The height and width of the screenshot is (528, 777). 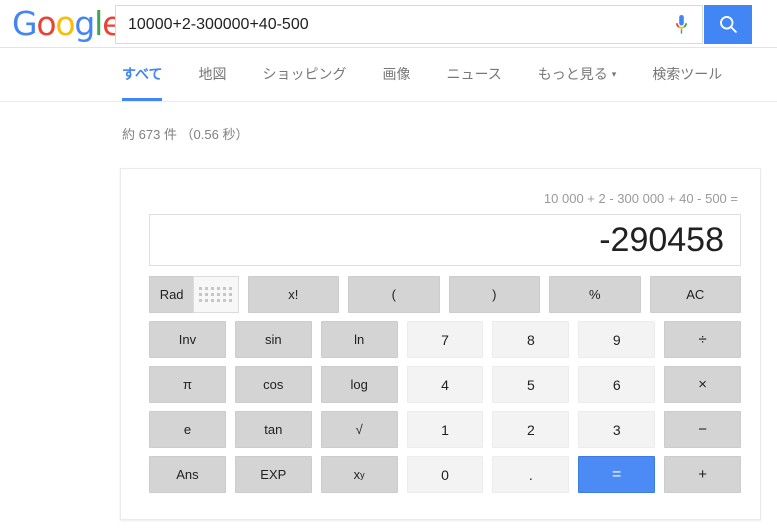 What do you see at coordinates (359, 429) in the screenshot?
I see `sqrt-button: √` at bounding box center [359, 429].